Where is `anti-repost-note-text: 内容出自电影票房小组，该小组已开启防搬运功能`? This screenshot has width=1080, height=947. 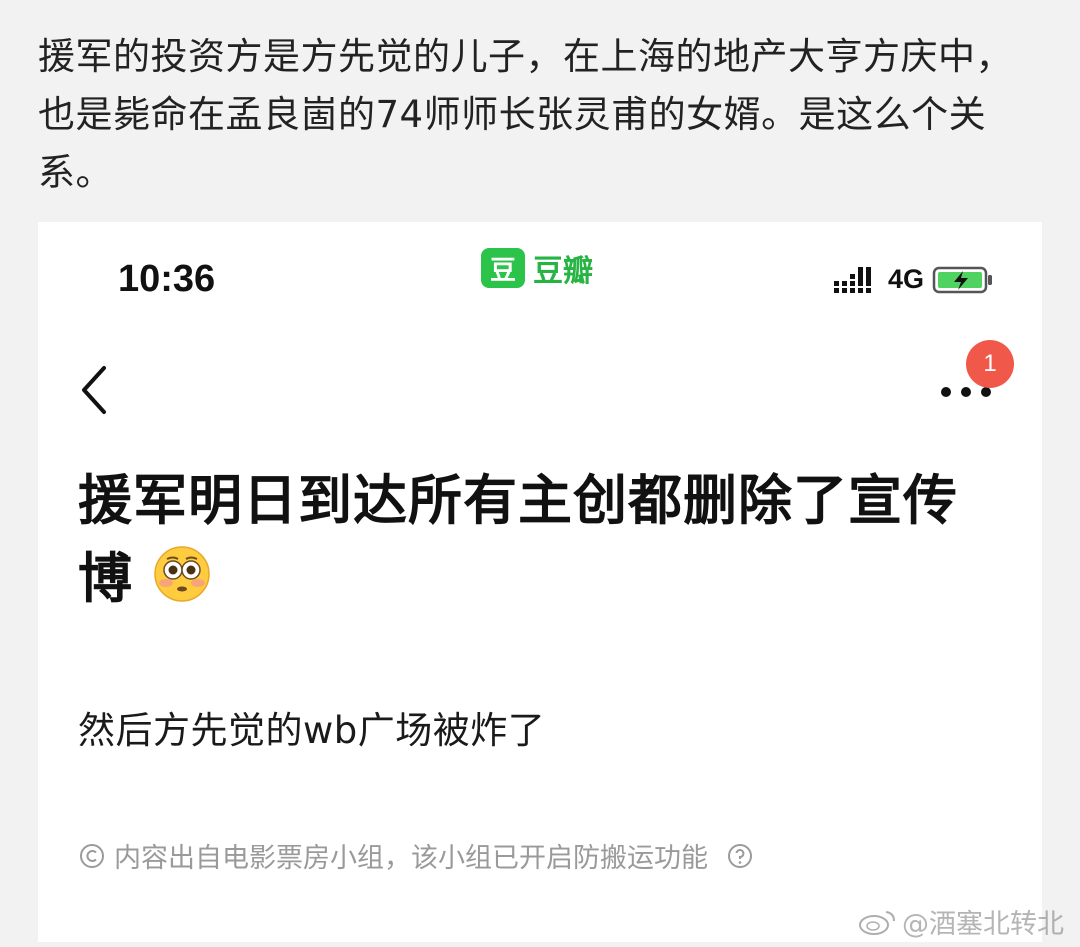 anti-repost-note-text: 内容出自电影票房小组，该小组已开启防搬运功能 is located at coordinates (411, 858).